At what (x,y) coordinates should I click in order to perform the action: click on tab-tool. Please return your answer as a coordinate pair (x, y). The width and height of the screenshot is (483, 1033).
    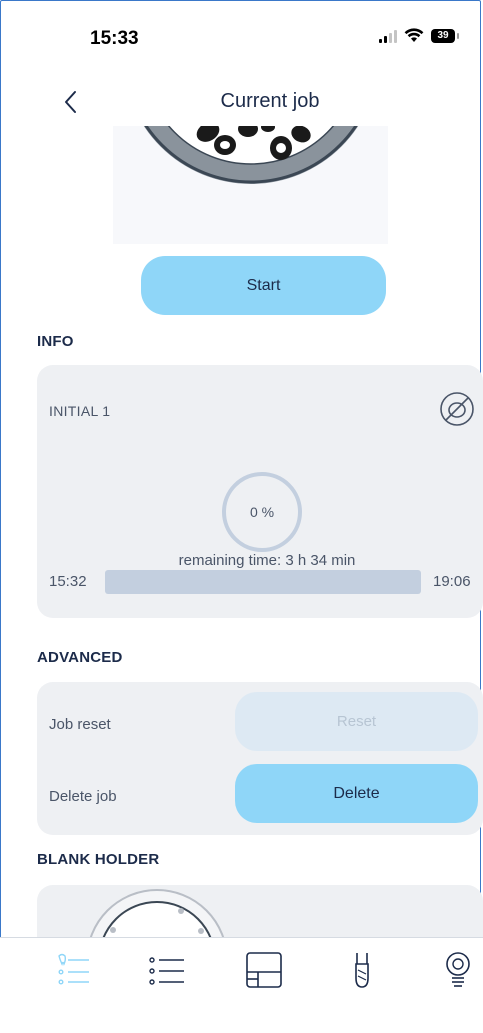
    Looking at the image, I should click on (362, 970).